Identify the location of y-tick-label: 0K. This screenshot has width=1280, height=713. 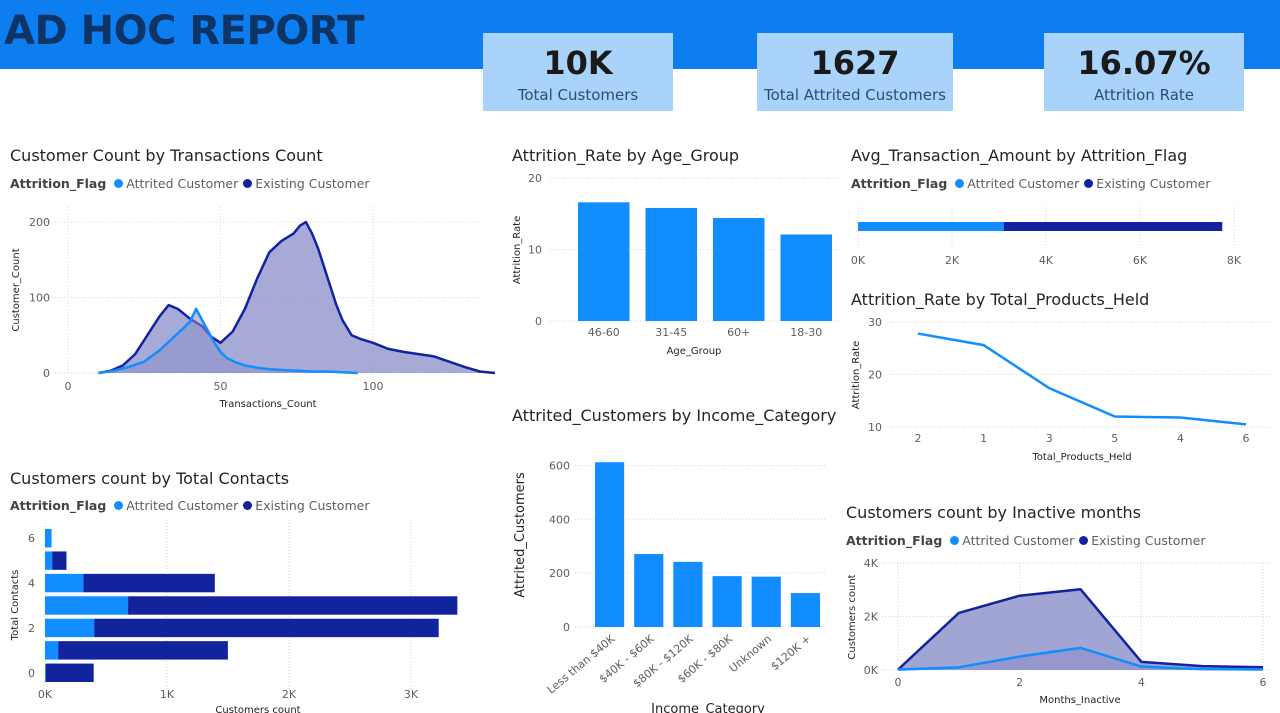
(871, 670).